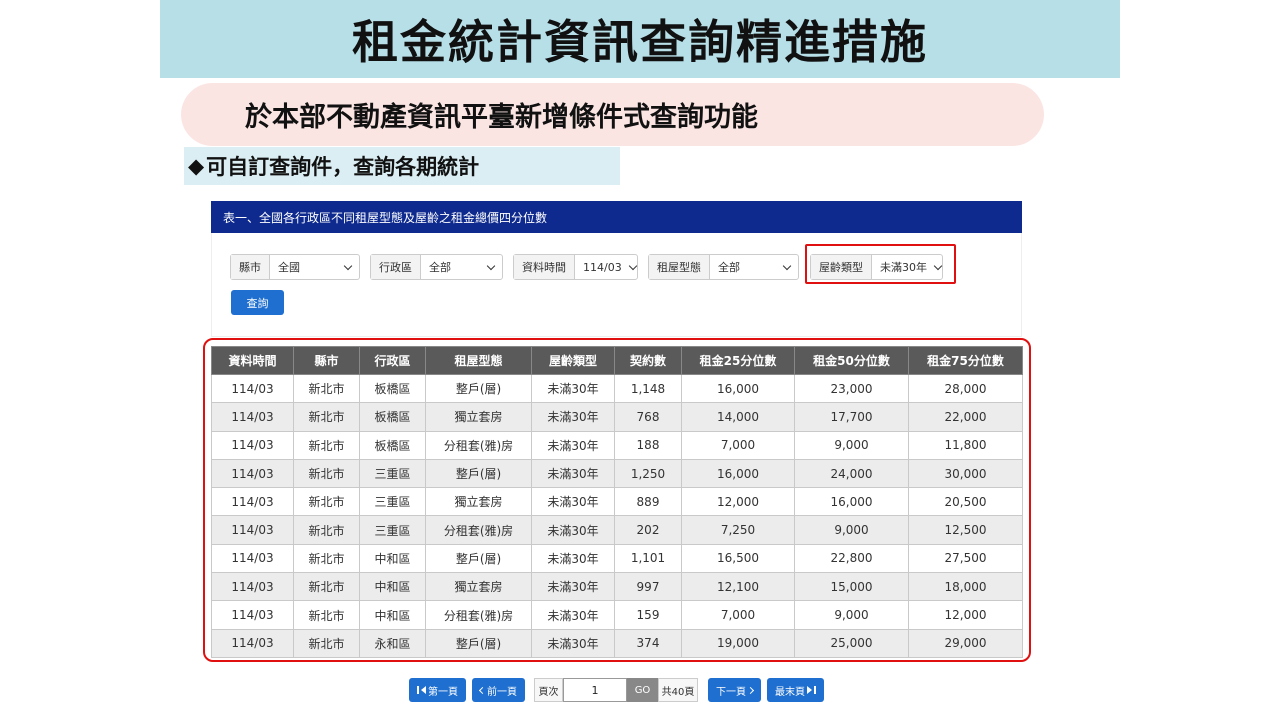  I want to click on query-button: 查詢, so click(257, 302).